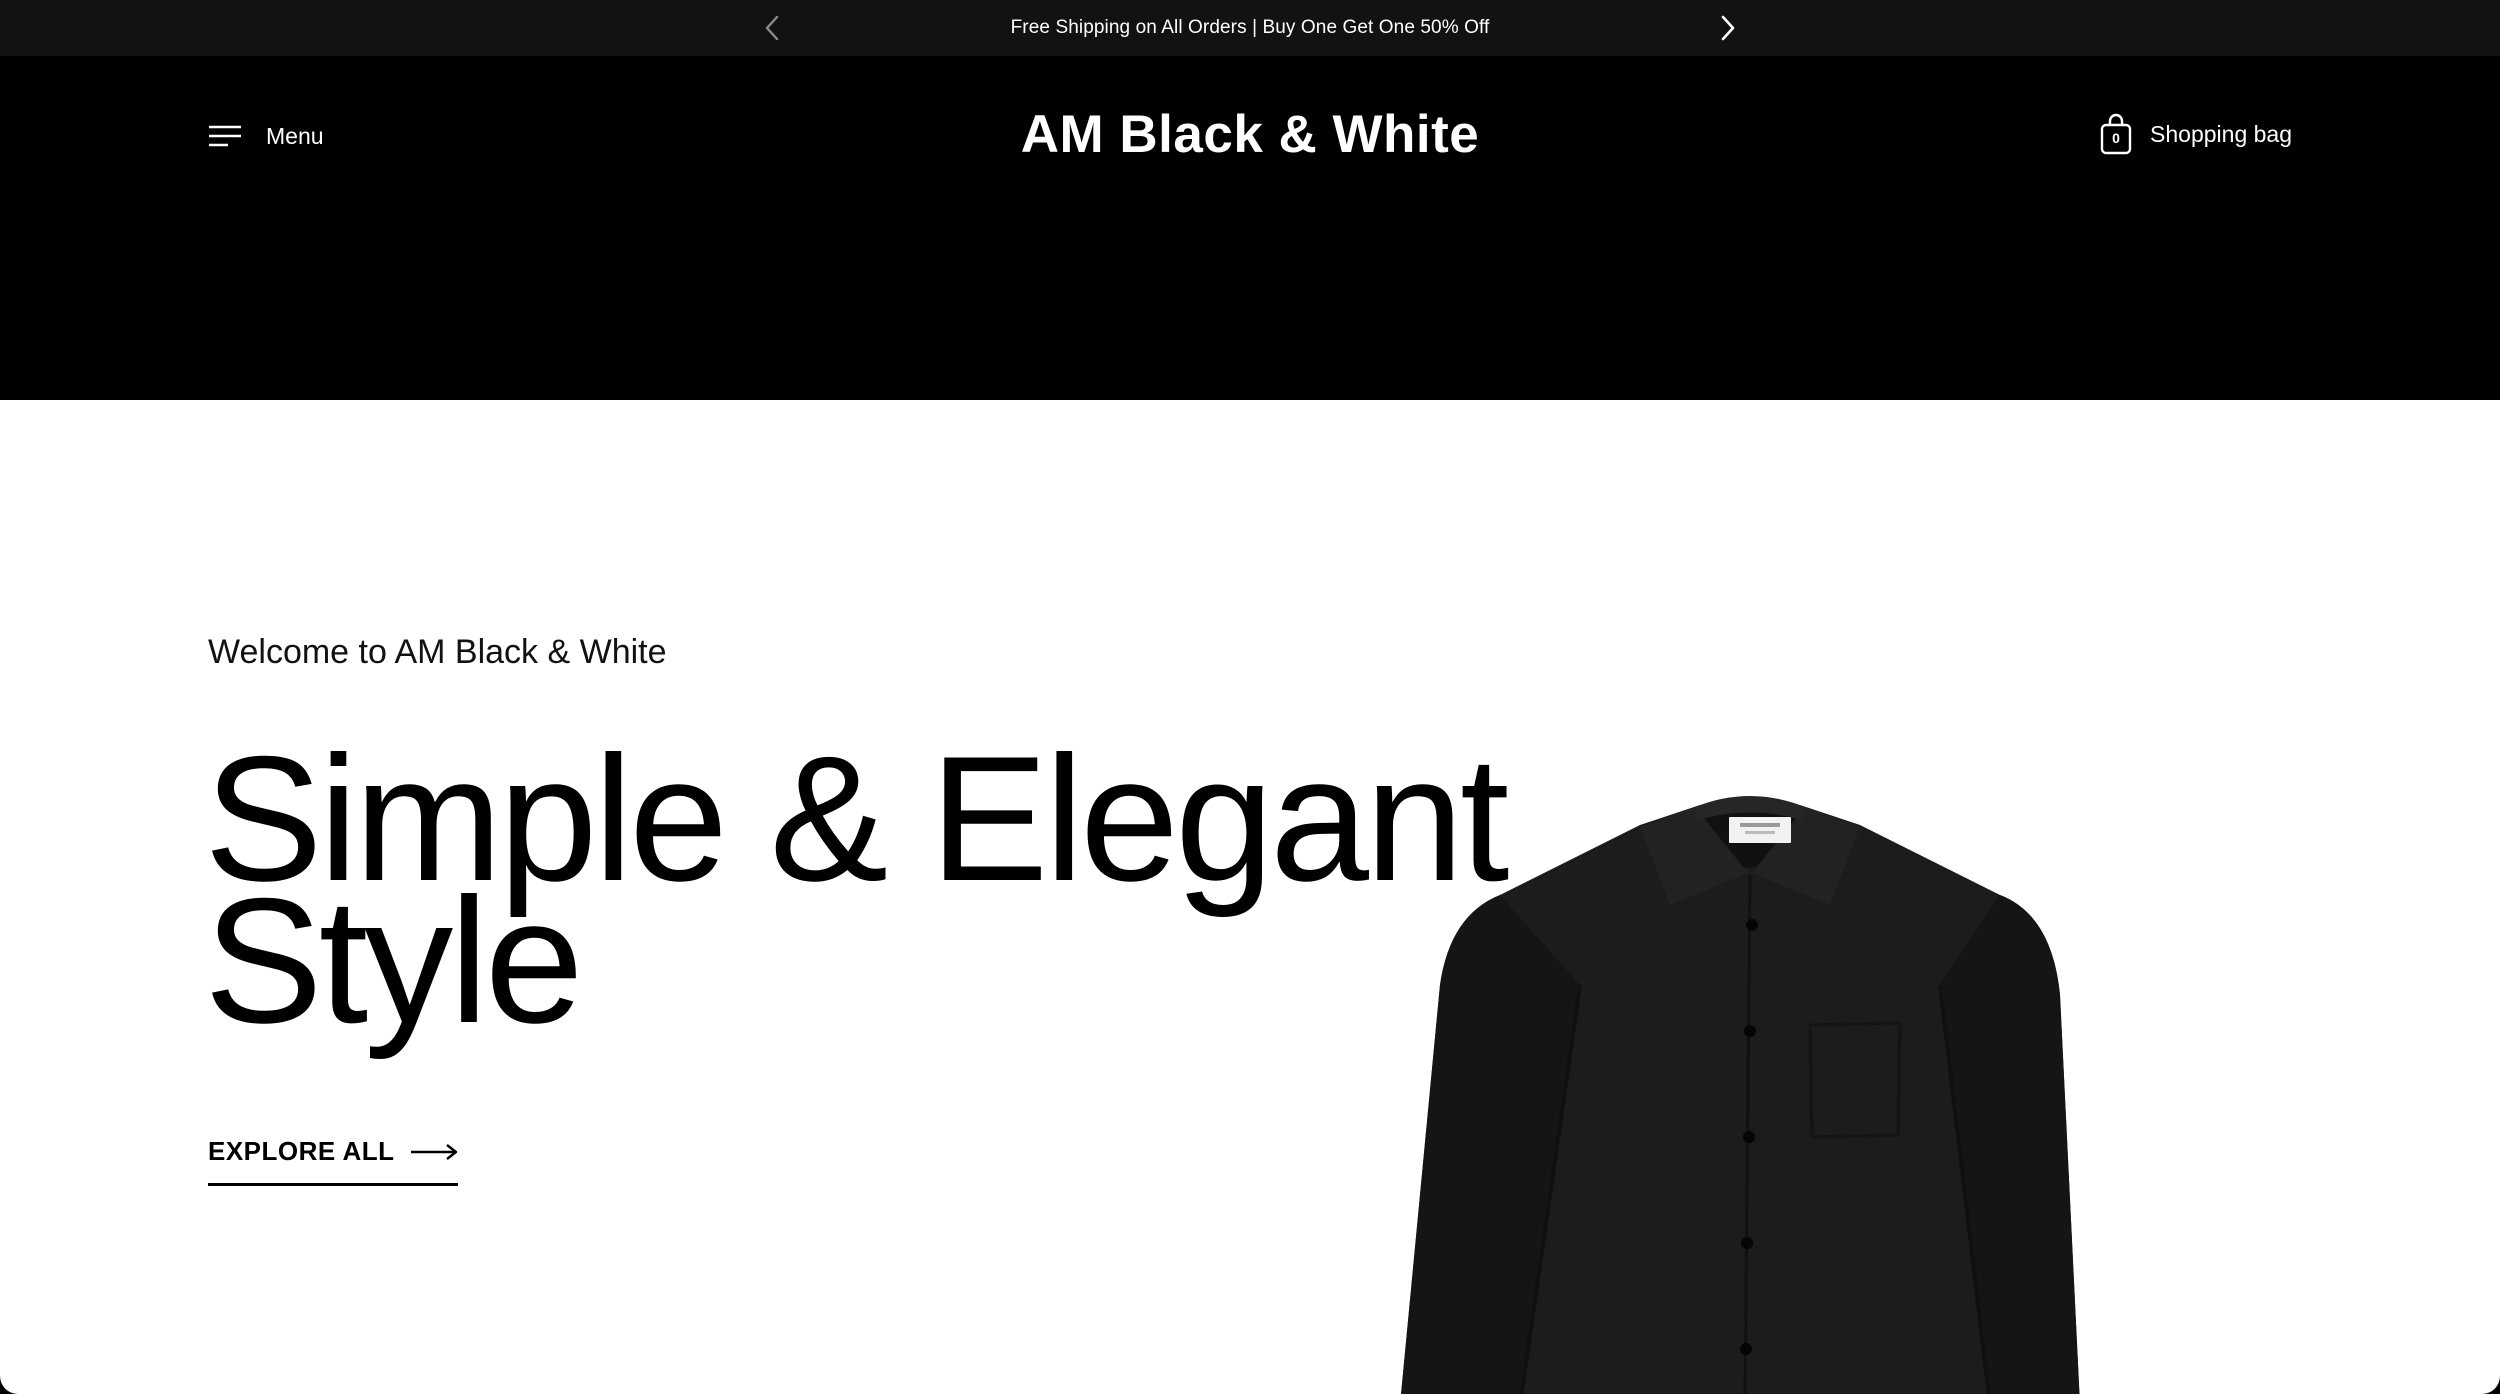 This screenshot has width=2500, height=1394. I want to click on shopping-bag-button: 0 Shopping bag, so click(2196, 134).